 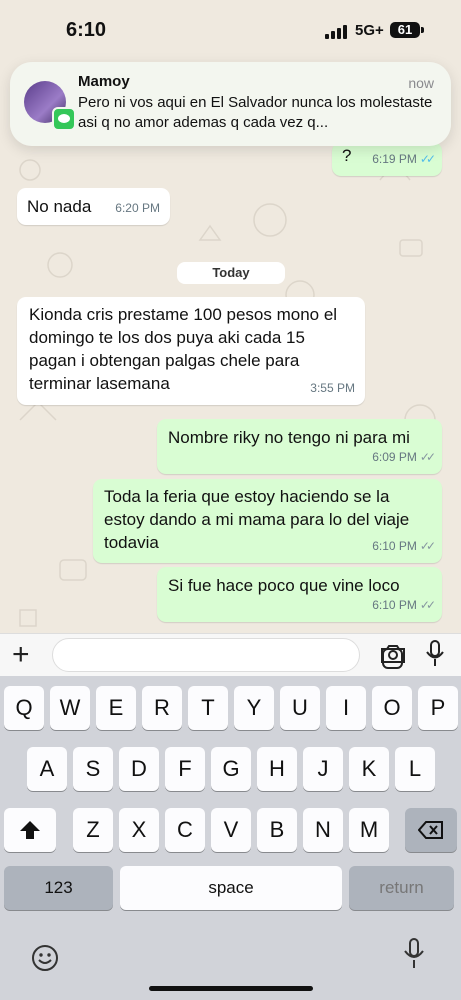 I want to click on shift-icon, so click(x=30, y=830).